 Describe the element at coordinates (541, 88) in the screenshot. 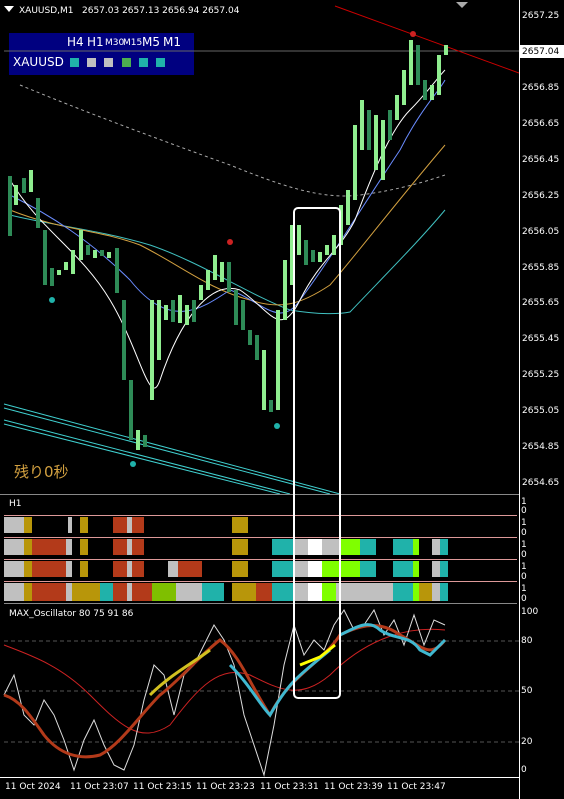

I see `price-tick: 2656.85` at that location.